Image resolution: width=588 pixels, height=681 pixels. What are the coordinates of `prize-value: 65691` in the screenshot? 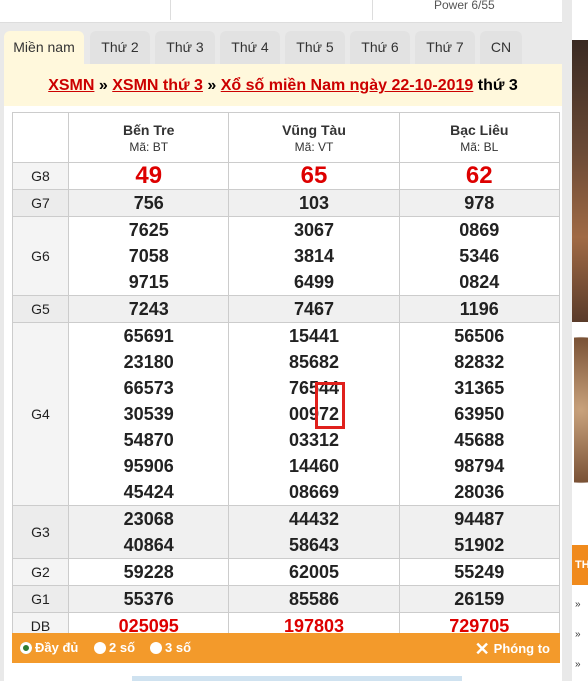 It's located at (148, 336).